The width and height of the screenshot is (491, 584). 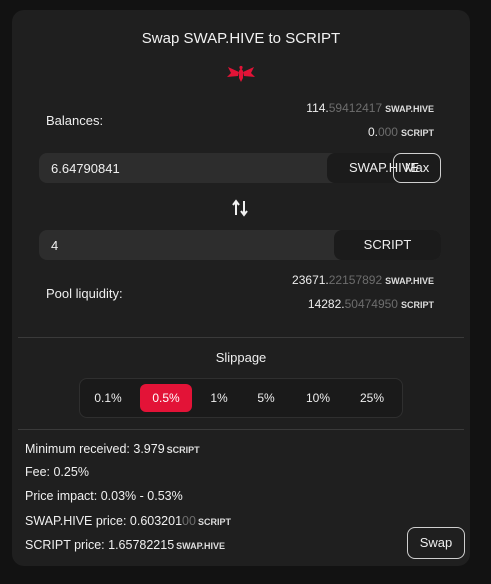 What do you see at coordinates (77, 521) in the screenshot?
I see `hive-price-label: SWAP.HIVE price:` at bounding box center [77, 521].